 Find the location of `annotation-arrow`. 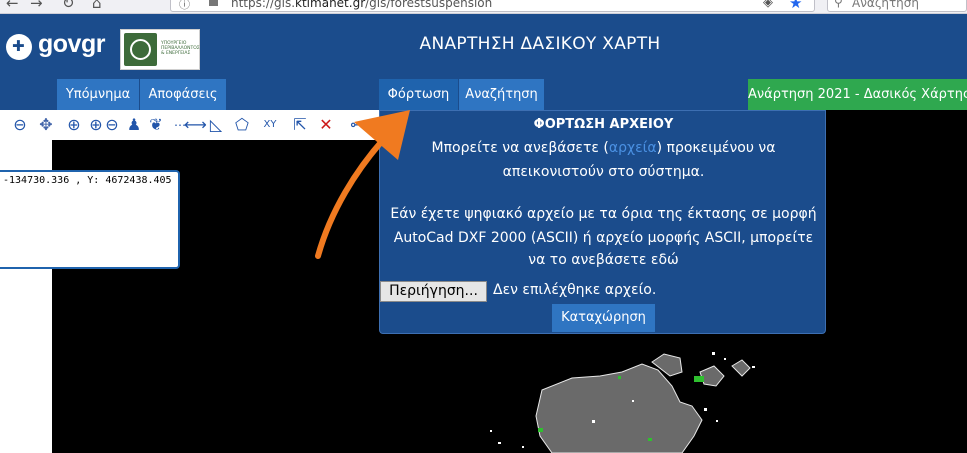

annotation-arrow is located at coordinates (362, 184).